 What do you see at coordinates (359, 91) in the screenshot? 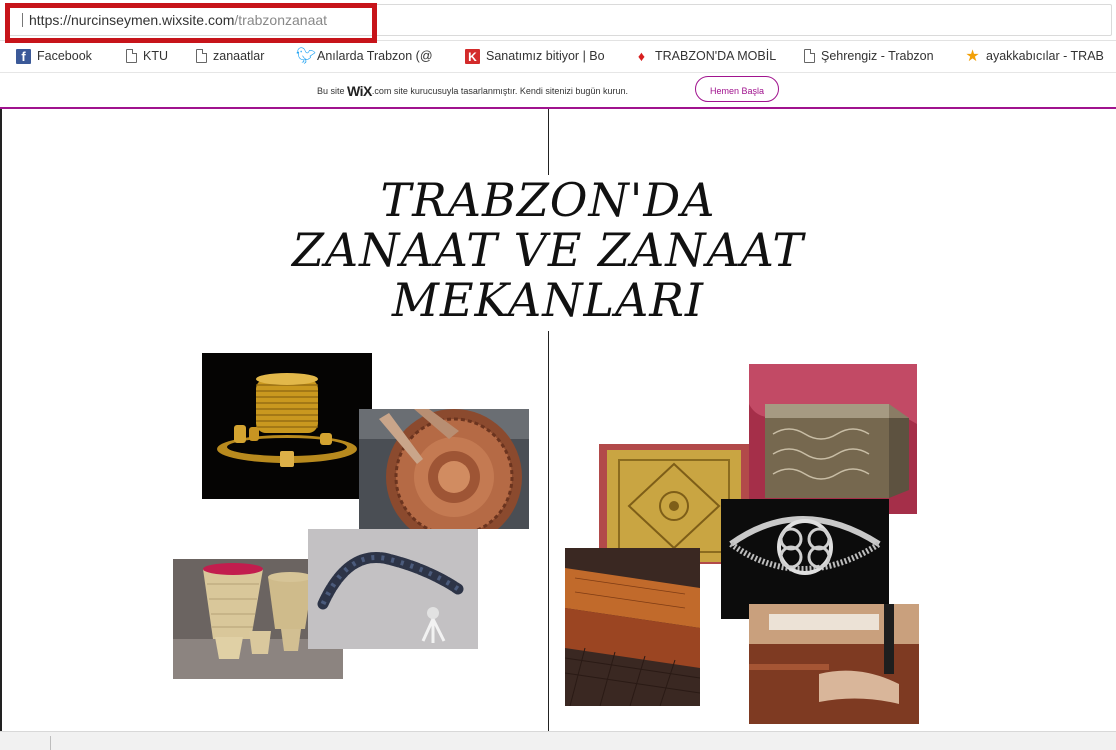
I see `wix-logo: WiX` at bounding box center [359, 91].